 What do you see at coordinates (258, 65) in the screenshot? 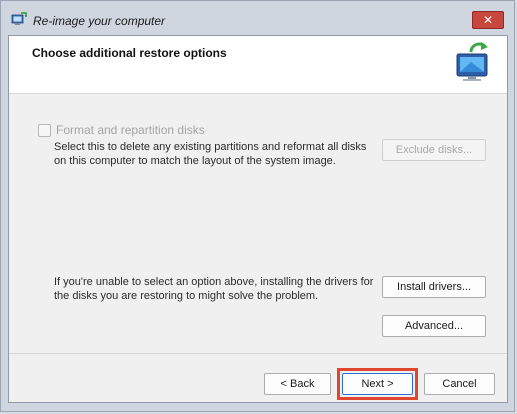
I see `header-panel: Choose additional restore options` at bounding box center [258, 65].